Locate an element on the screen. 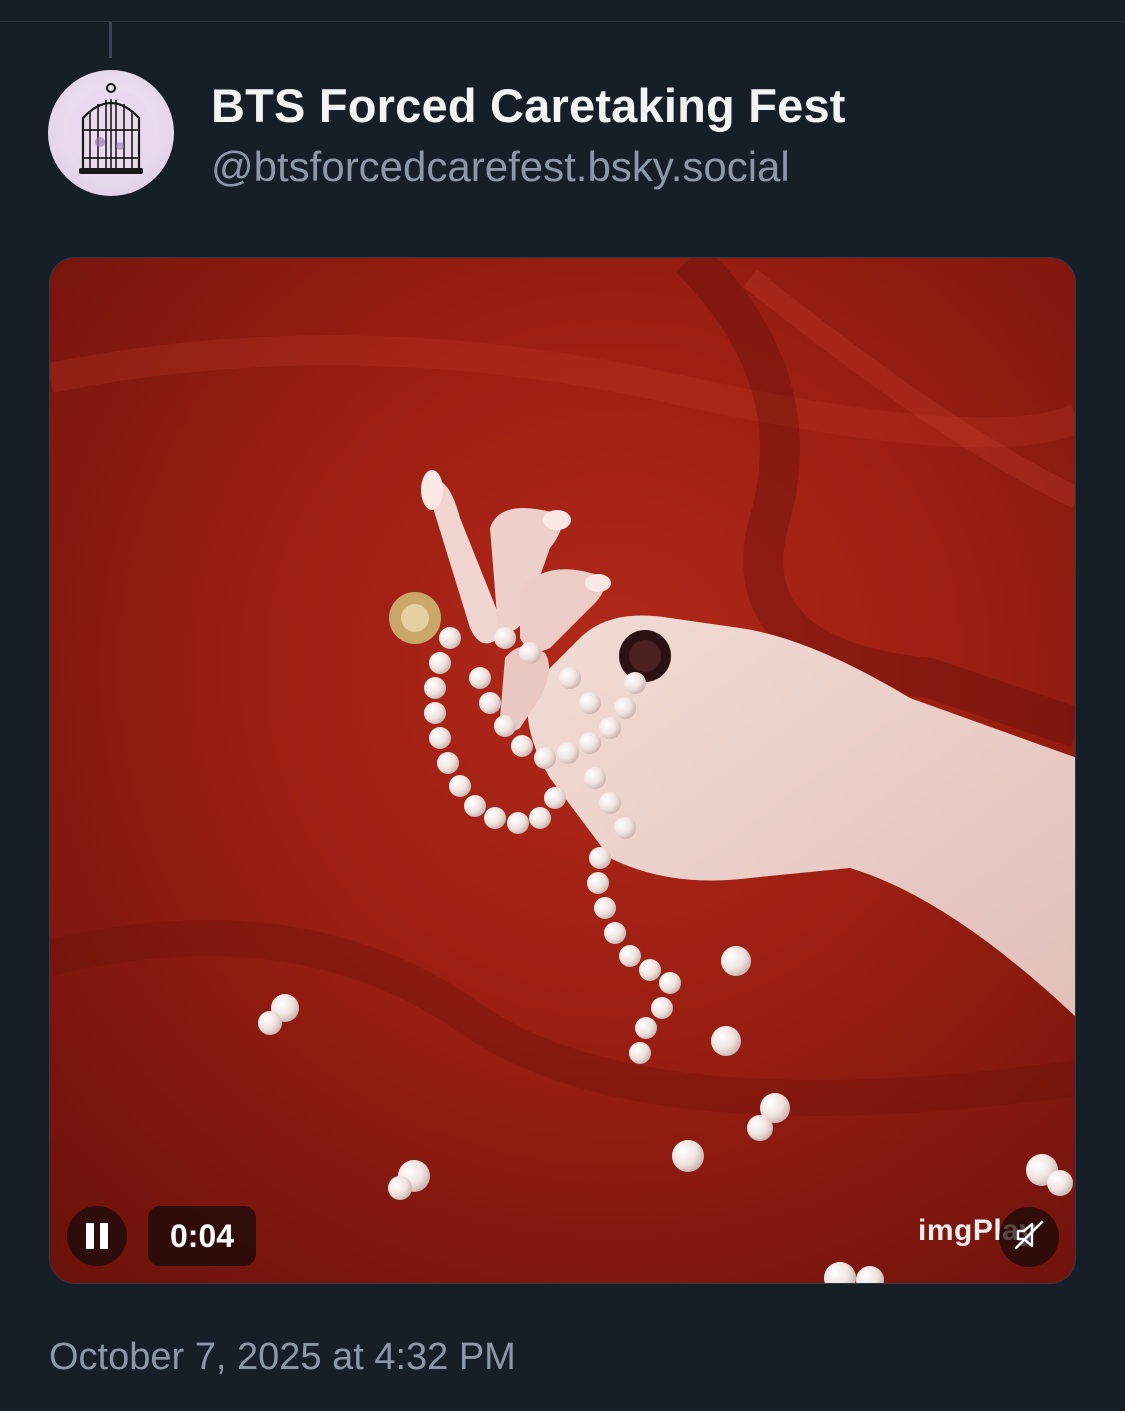 Image resolution: width=1125 pixels, height=1411 pixels. author-display-name: BTS Forced Caretaking Fest is located at coordinates (528, 105).